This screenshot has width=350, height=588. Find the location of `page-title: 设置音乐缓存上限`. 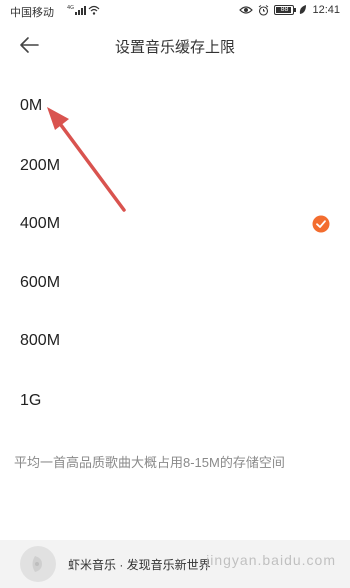

page-title: 设置音乐缓存上限 is located at coordinates (174, 47).